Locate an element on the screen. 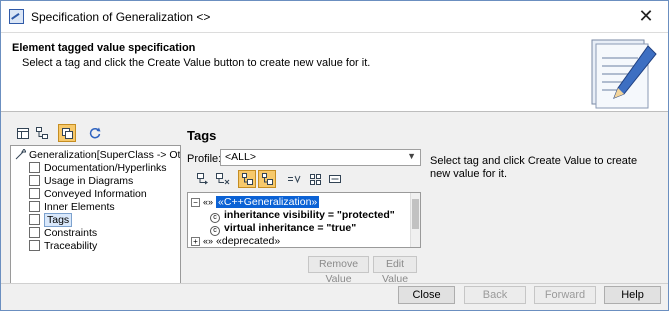 The height and width of the screenshot is (311, 669). tree-item-label: Documentation/Hyperlinks is located at coordinates (105, 168).